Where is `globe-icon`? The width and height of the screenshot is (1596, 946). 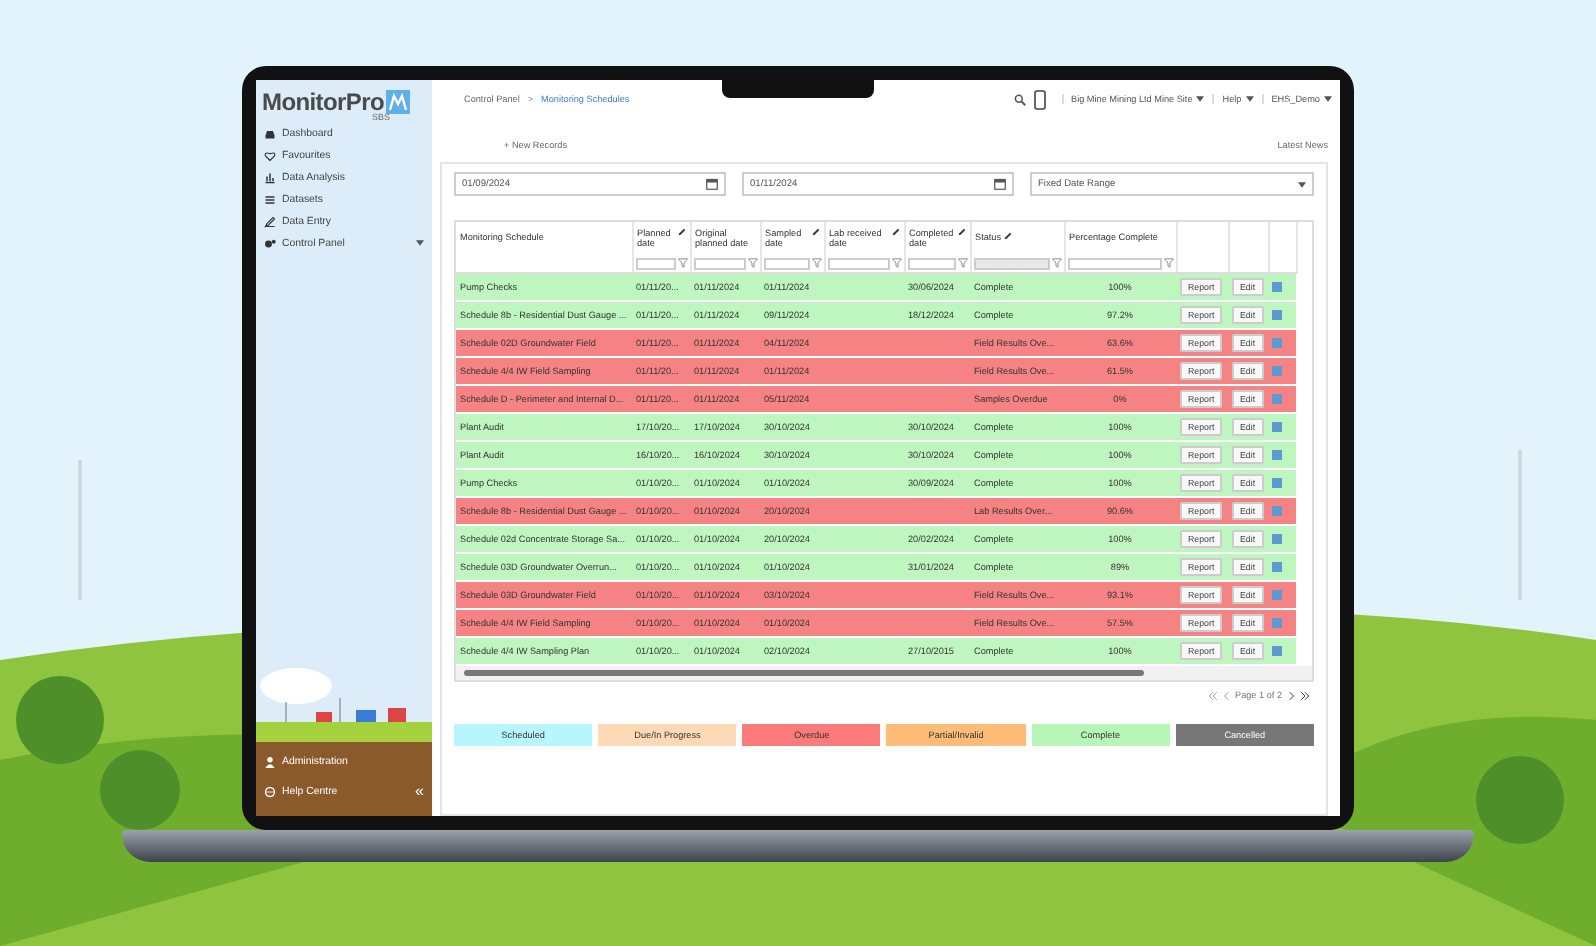
globe-icon is located at coordinates (270, 792).